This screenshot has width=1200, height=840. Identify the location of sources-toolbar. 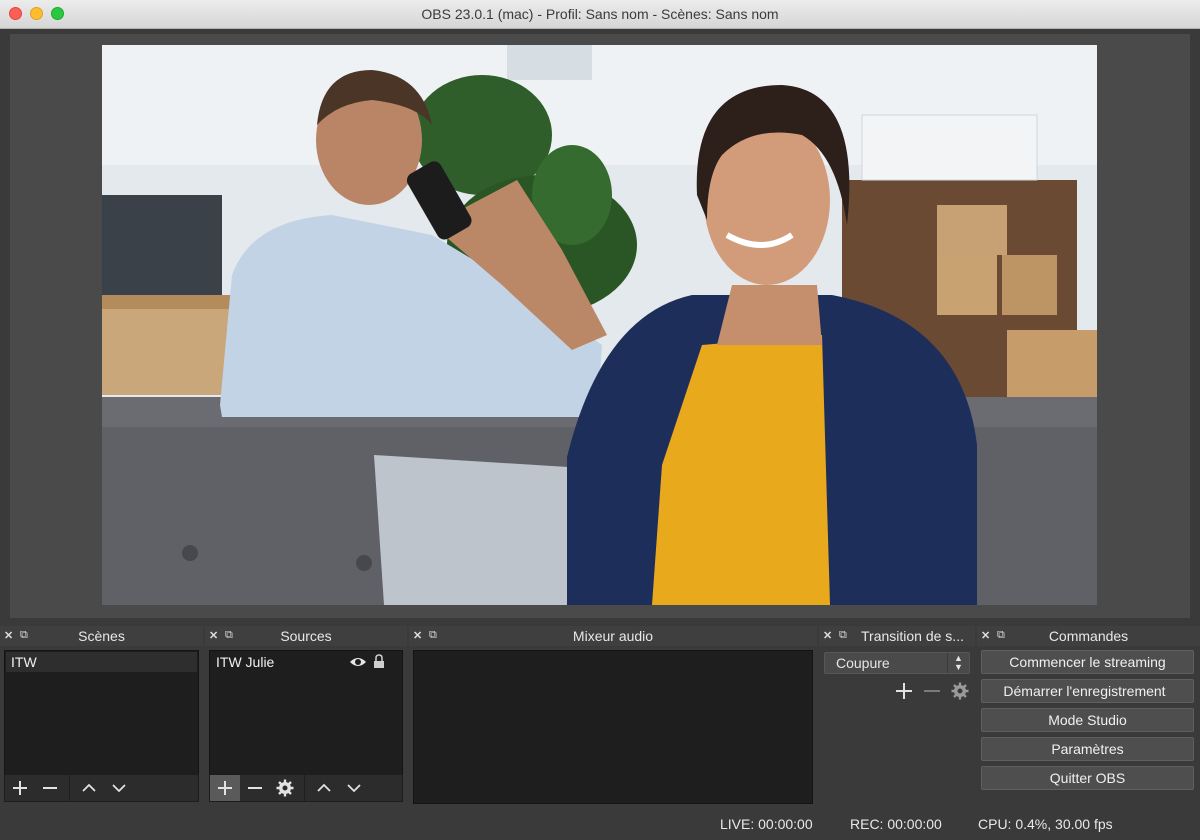
(306, 788).